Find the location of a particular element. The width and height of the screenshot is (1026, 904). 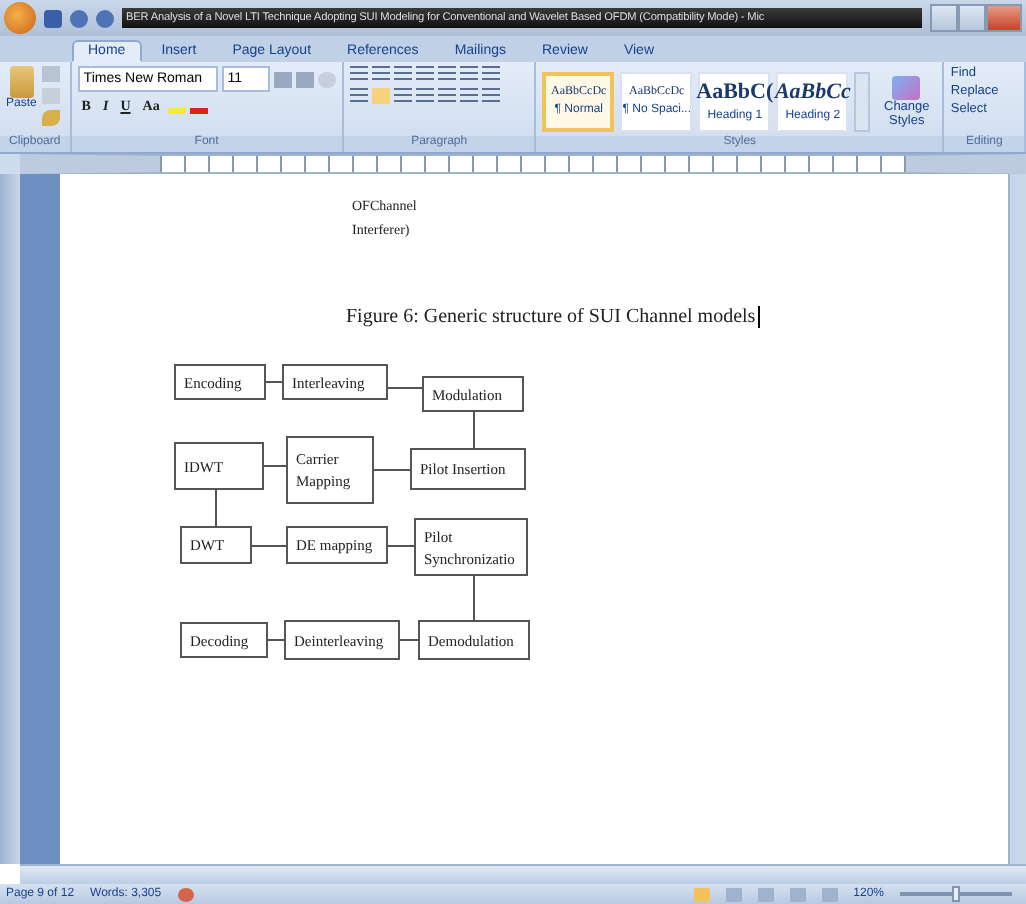

minimize-button is located at coordinates (944, 18).